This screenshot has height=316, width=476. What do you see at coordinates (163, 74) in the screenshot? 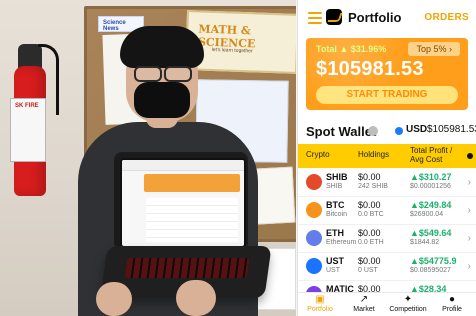
I see `glasses` at bounding box center [163, 74].